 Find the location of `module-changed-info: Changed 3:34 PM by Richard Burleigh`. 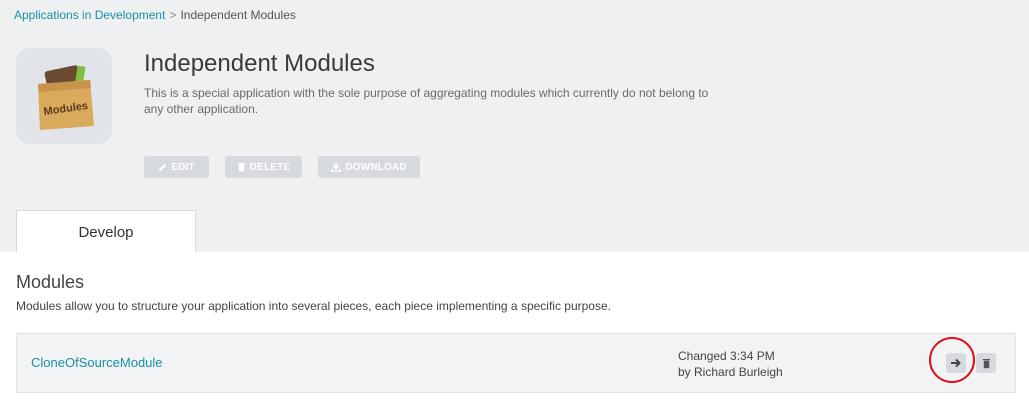

module-changed-info: Changed 3:34 PM by Richard Burleigh is located at coordinates (730, 364).